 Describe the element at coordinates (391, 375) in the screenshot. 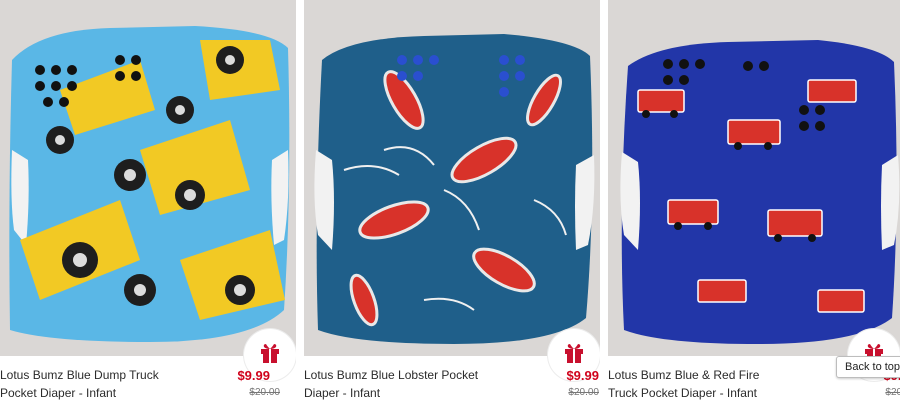

I see `product-name-line1: Lotus Bumz Blue Lobster Pocket` at that location.